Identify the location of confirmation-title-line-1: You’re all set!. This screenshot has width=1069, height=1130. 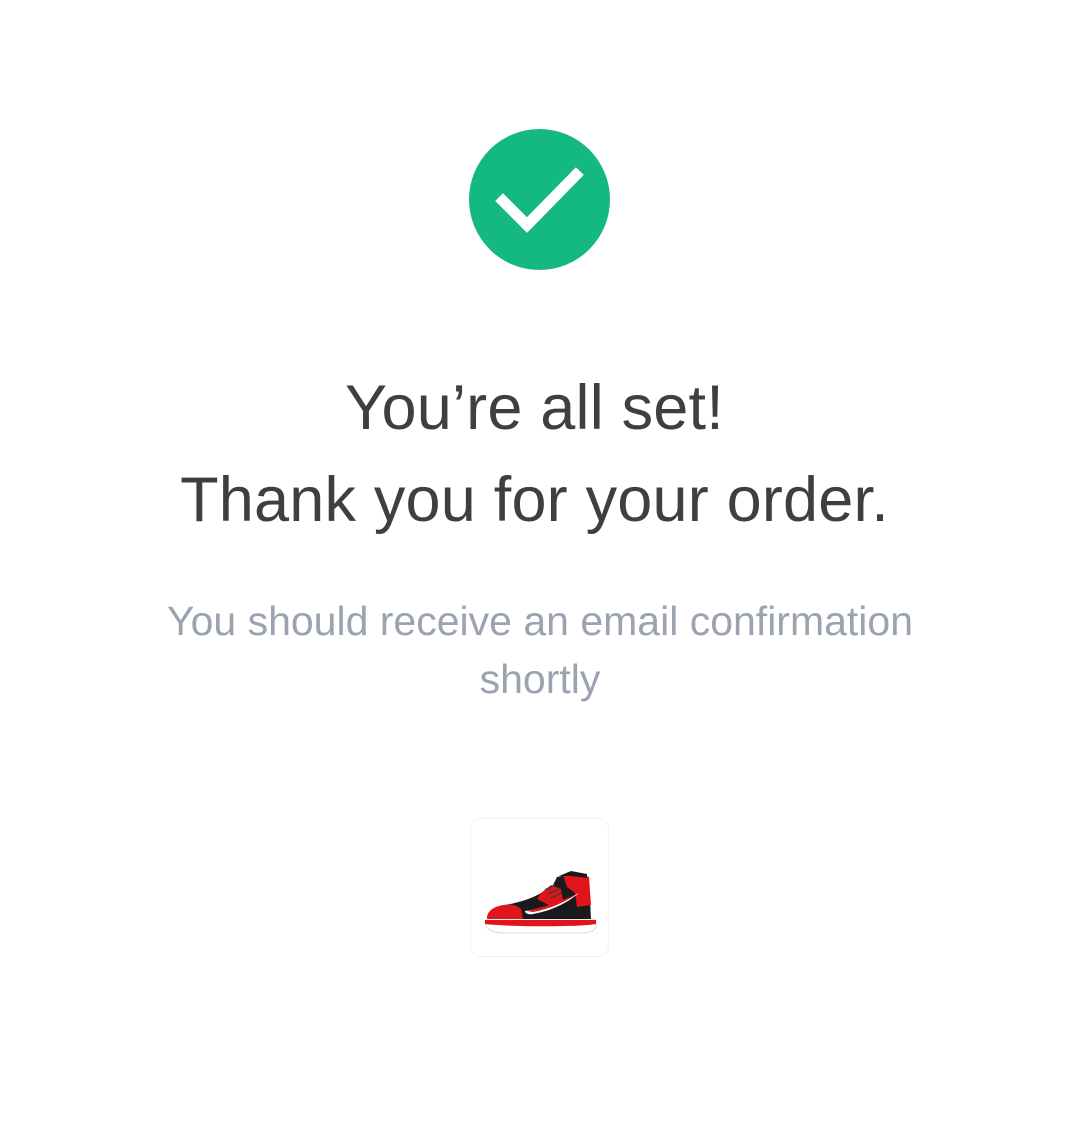
(534, 408).